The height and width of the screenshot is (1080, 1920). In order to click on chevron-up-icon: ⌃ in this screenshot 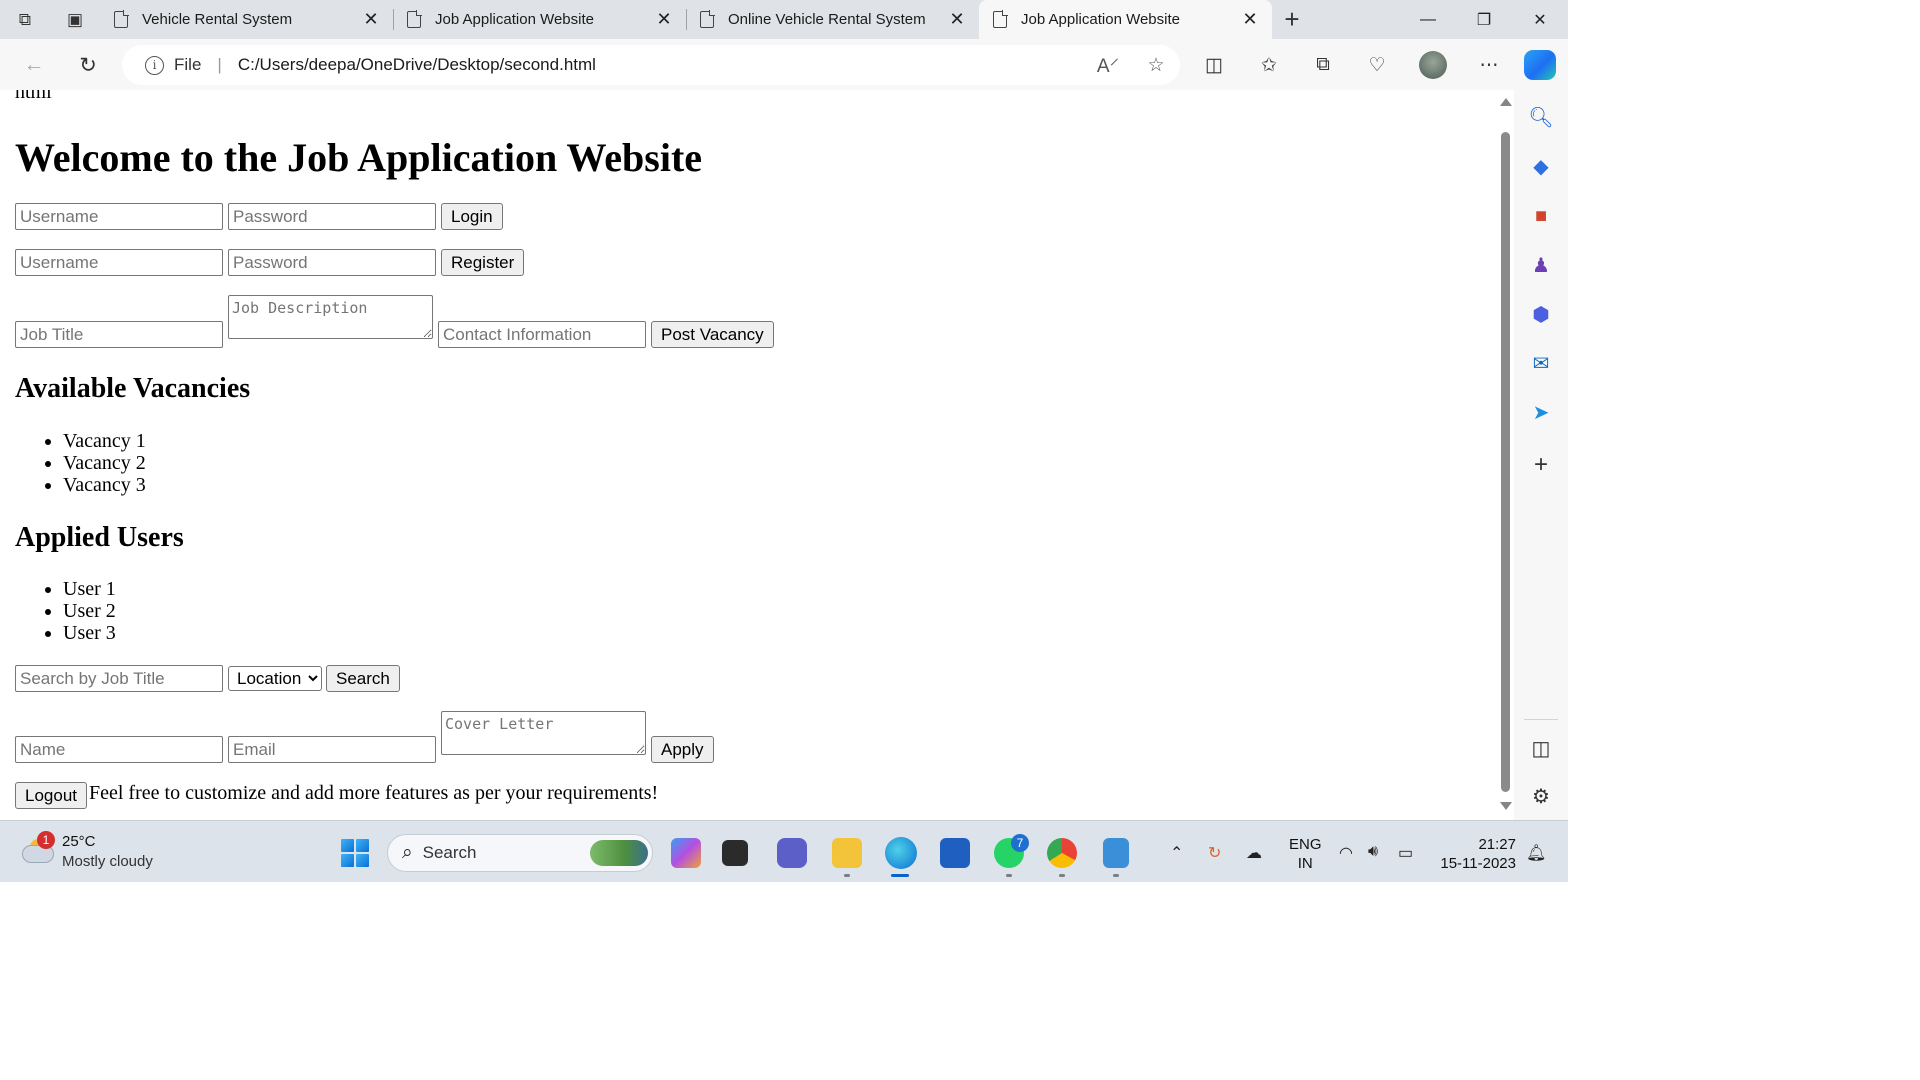, I will do `click(1176, 853)`.